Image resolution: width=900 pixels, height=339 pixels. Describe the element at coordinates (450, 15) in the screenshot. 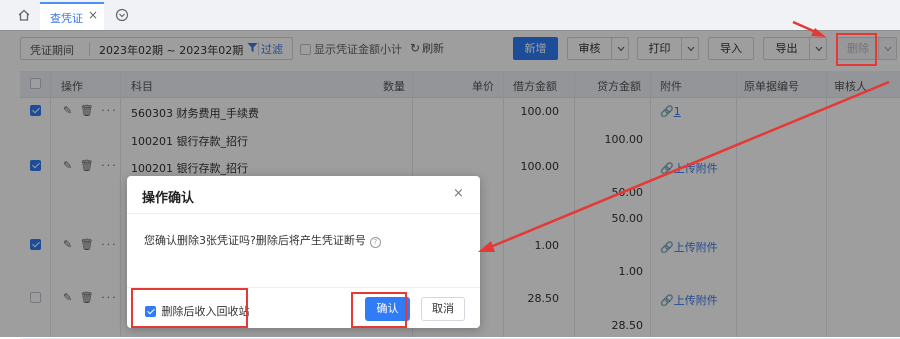

I see `tab-bar` at that location.